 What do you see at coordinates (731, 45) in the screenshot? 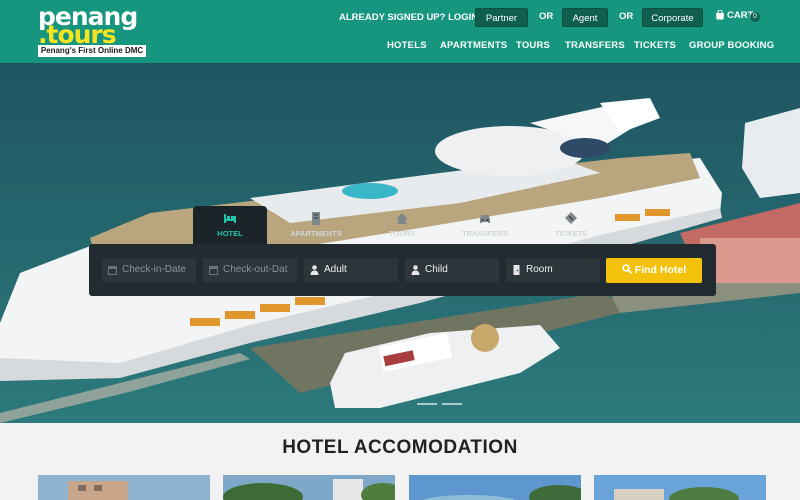
I see `nav-group-booking: GROUP BOOKING` at bounding box center [731, 45].